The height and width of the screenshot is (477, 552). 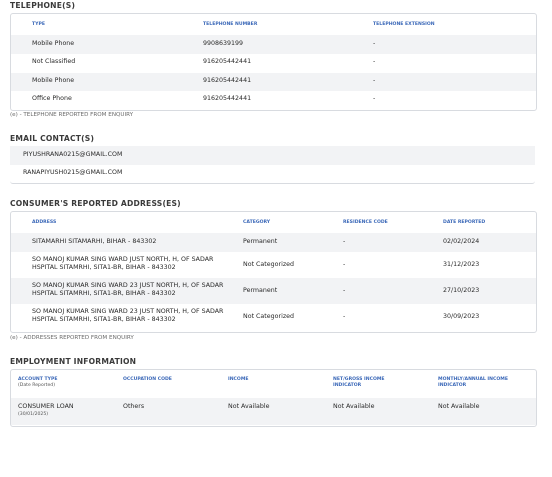 What do you see at coordinates (461, 290) in the screenshot?
I see `address-date: 27/10/2023` at bounding box center [461, 290].